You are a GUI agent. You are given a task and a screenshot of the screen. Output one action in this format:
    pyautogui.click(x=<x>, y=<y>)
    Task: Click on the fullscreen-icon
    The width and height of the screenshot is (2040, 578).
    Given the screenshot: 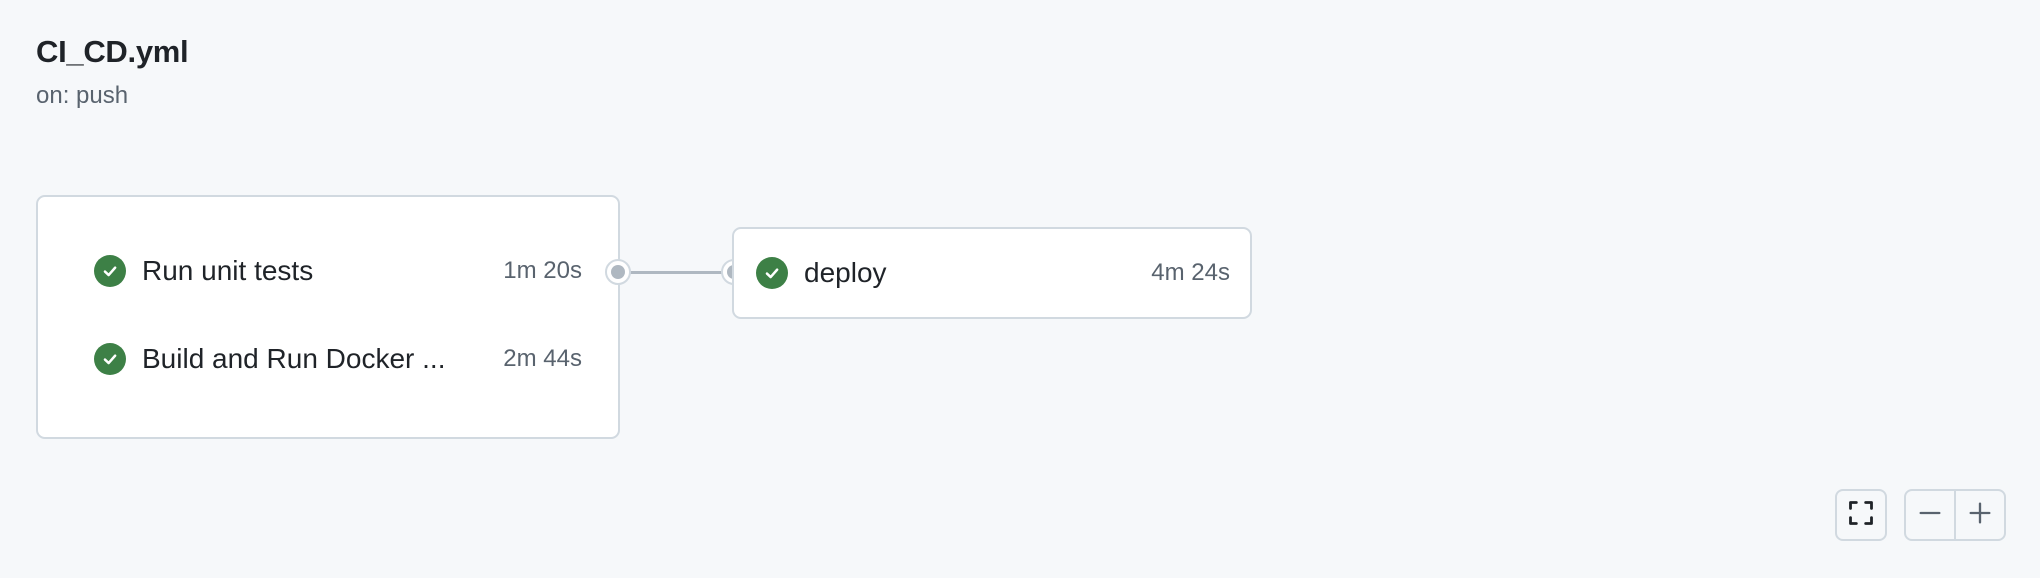 What is the action you would take?
    pyautogui.click(x=1861, y=515)
    